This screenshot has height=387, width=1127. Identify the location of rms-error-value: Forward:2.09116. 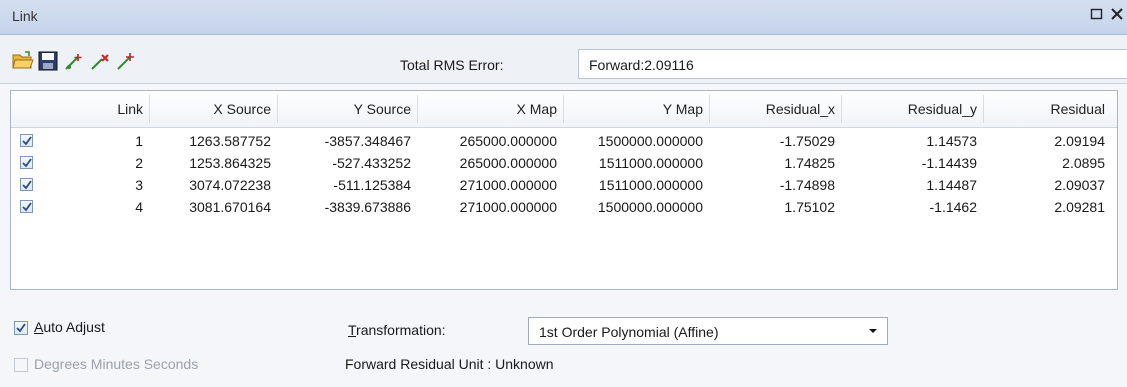
(641, 65).